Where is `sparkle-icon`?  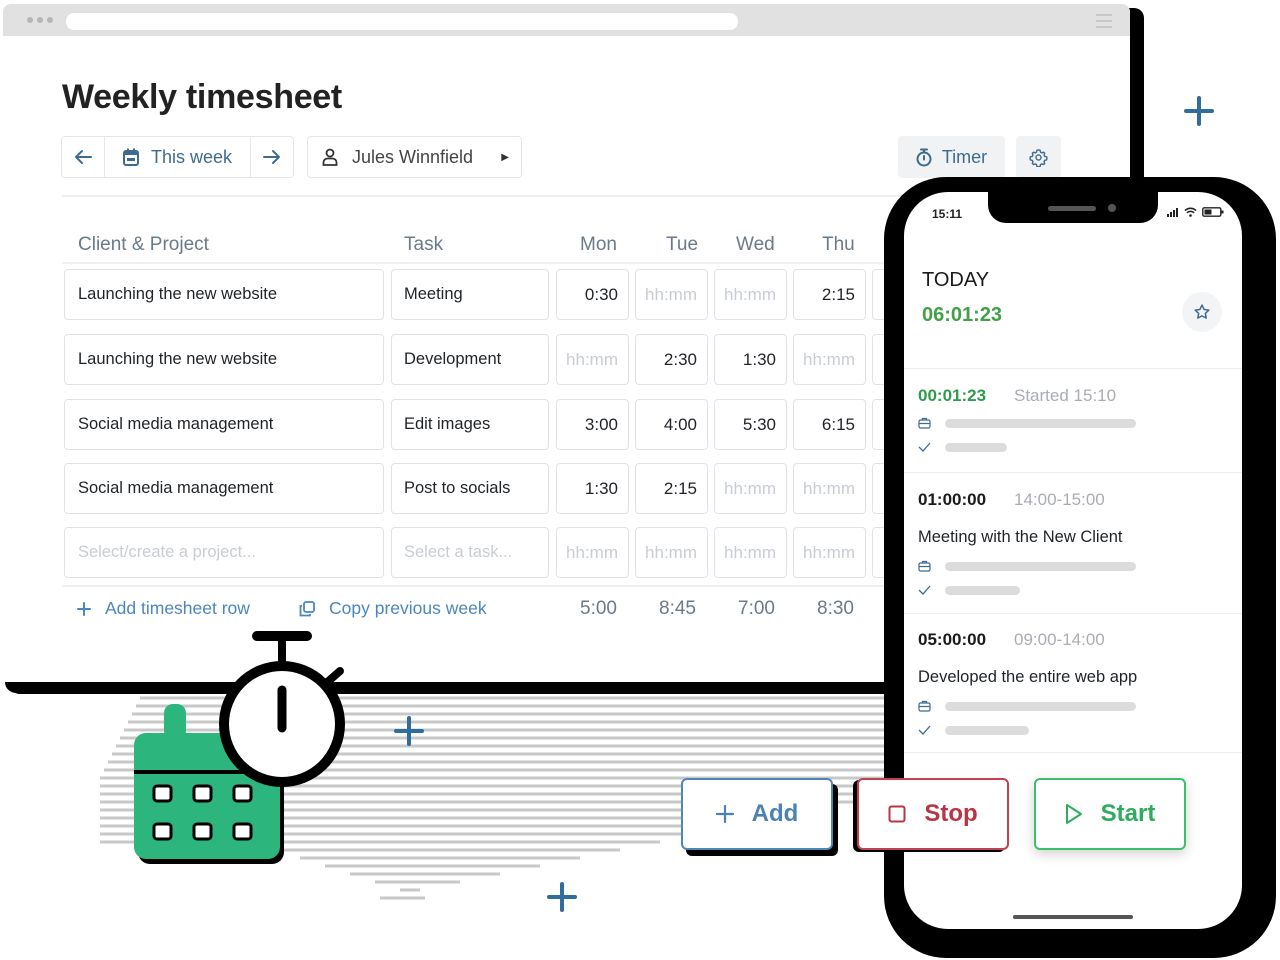 sparkle-icon is located at coordinates (1199, 111).